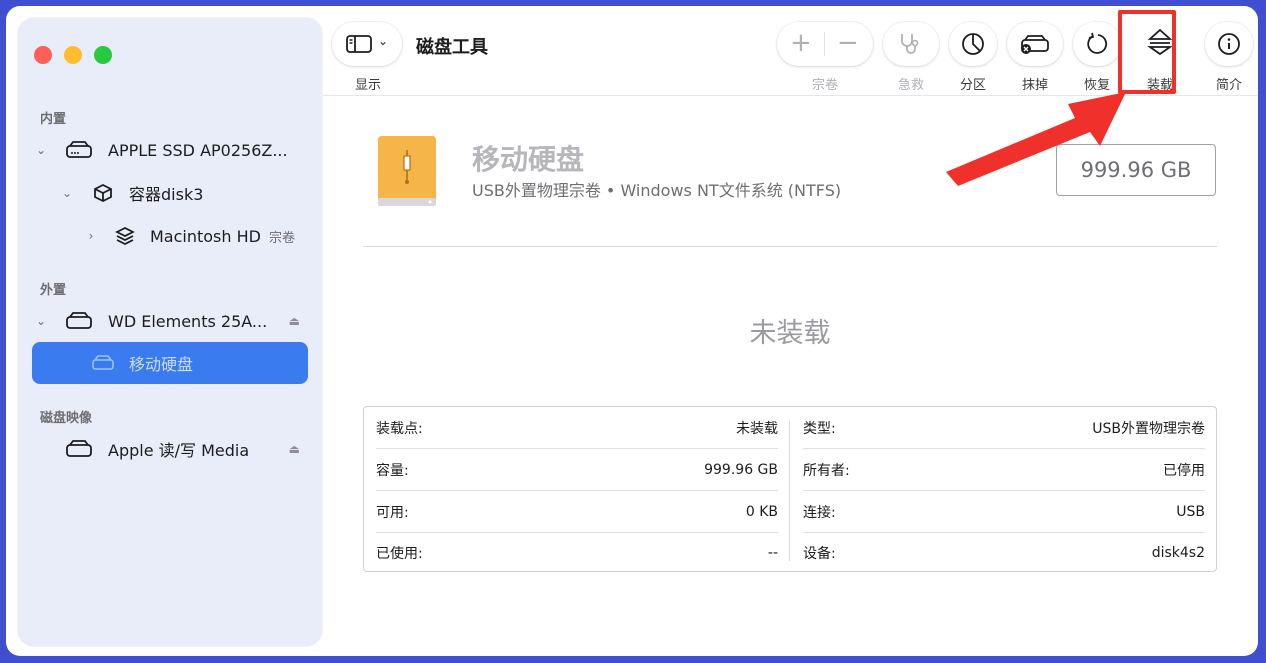 This screenshot has width=1266, height=663. I want to click on volume-add-remove-group: + −, so click(825, 44).